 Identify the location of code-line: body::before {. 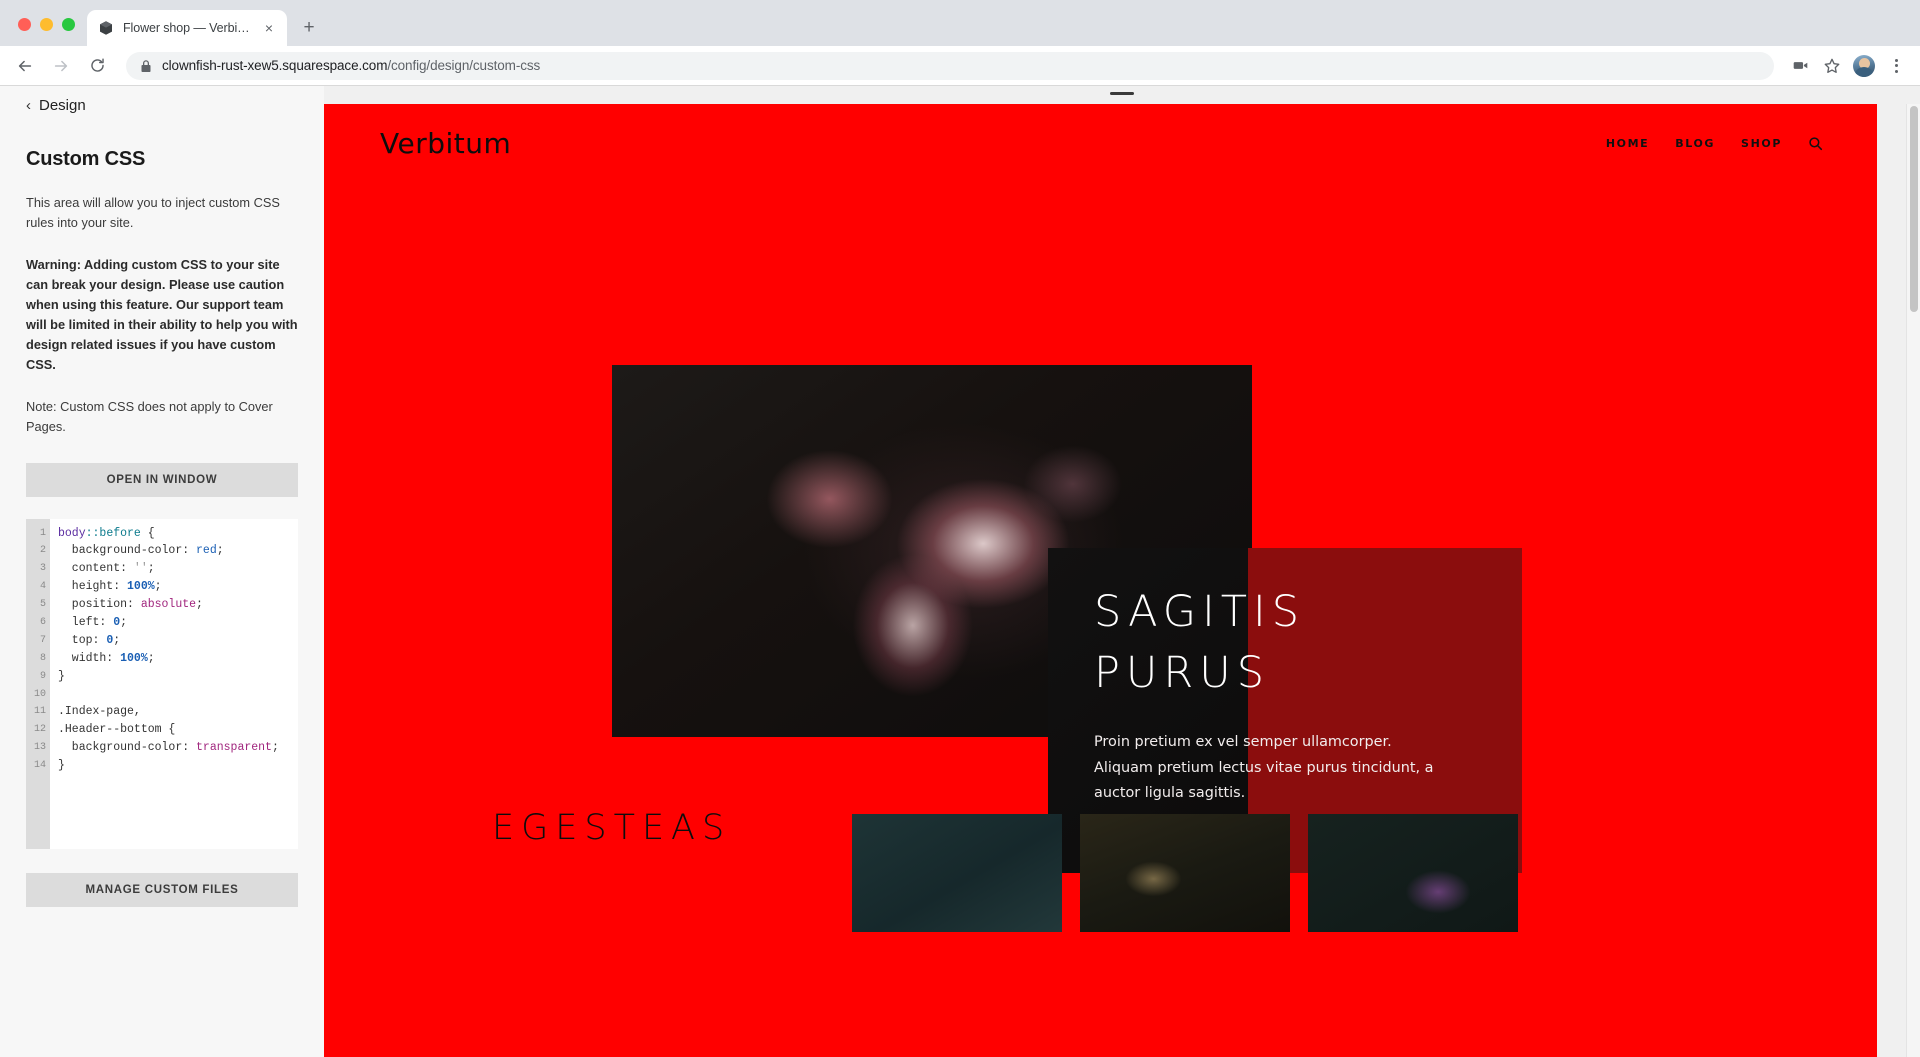
(106, 533).